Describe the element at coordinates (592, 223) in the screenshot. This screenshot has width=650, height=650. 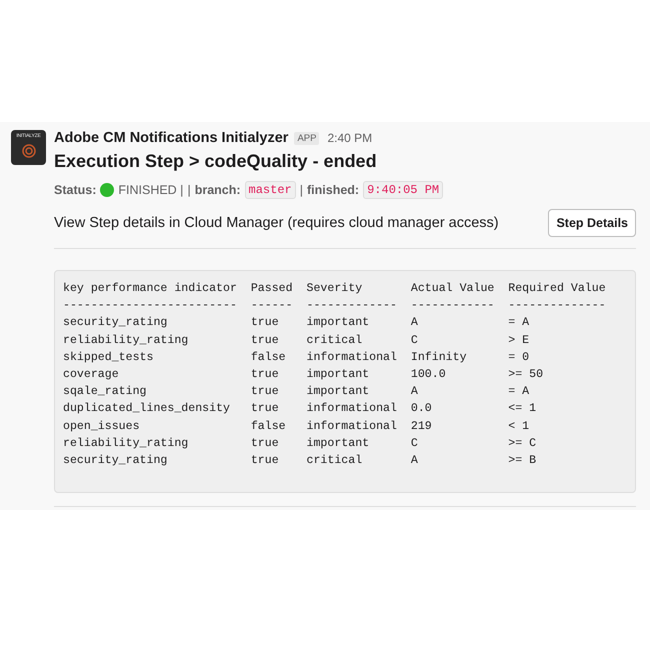
I see `step-details-button: Step Details` at that location.